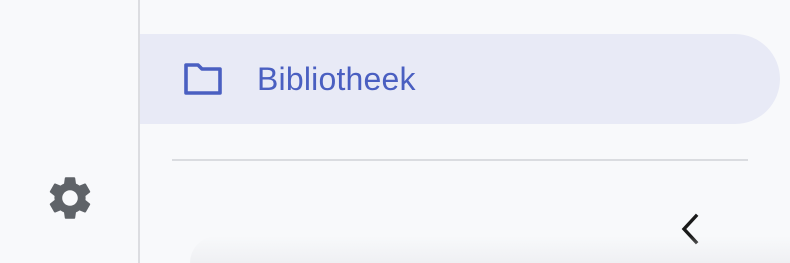 The height and width of the screenshot is (263, 790). I want to click on folder-icon, so click(203, 79).